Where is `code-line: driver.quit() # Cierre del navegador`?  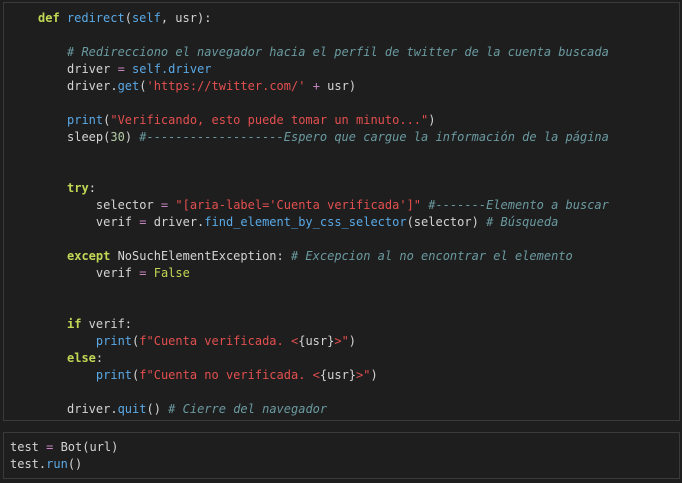
code-line: driver.quit() # Cierre del navegador is located at coordinates (197, 409).